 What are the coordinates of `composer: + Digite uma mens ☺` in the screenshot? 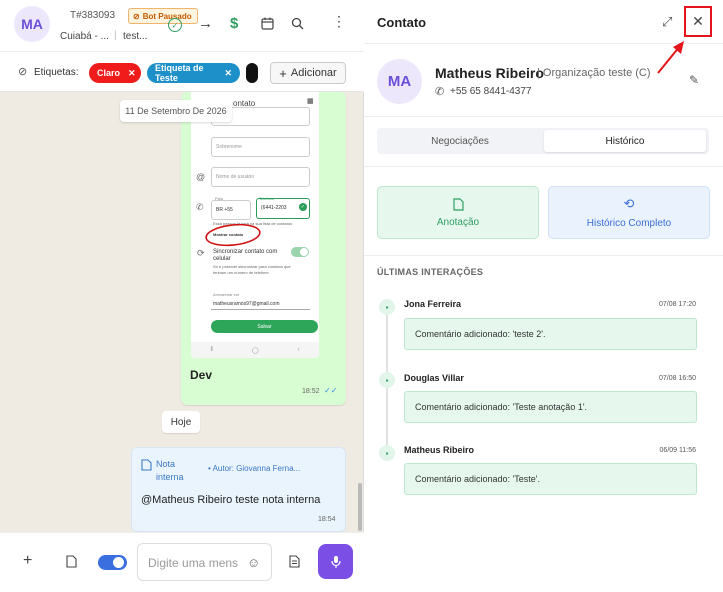 It's located at (182, 562).